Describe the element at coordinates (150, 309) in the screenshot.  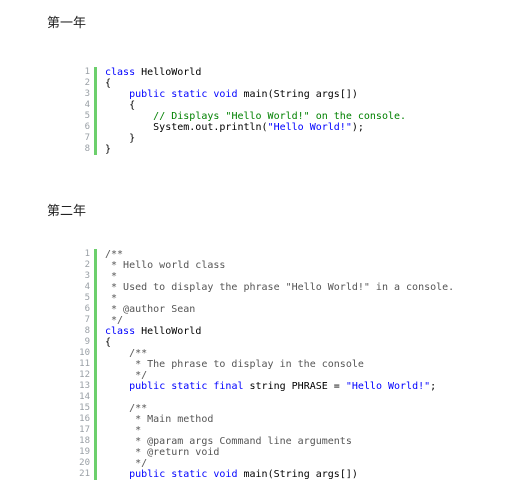
I see `code-token: * @author Sean` at that location.